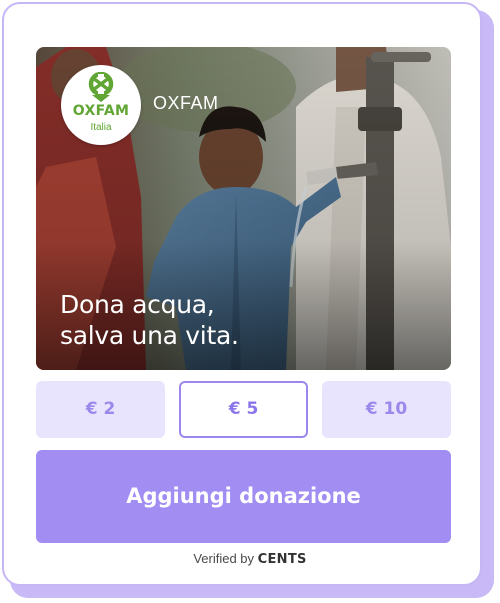 This screenshot has width=500, height=603. I want to click on headline-line-2: salva una vita., so click(149, 335).